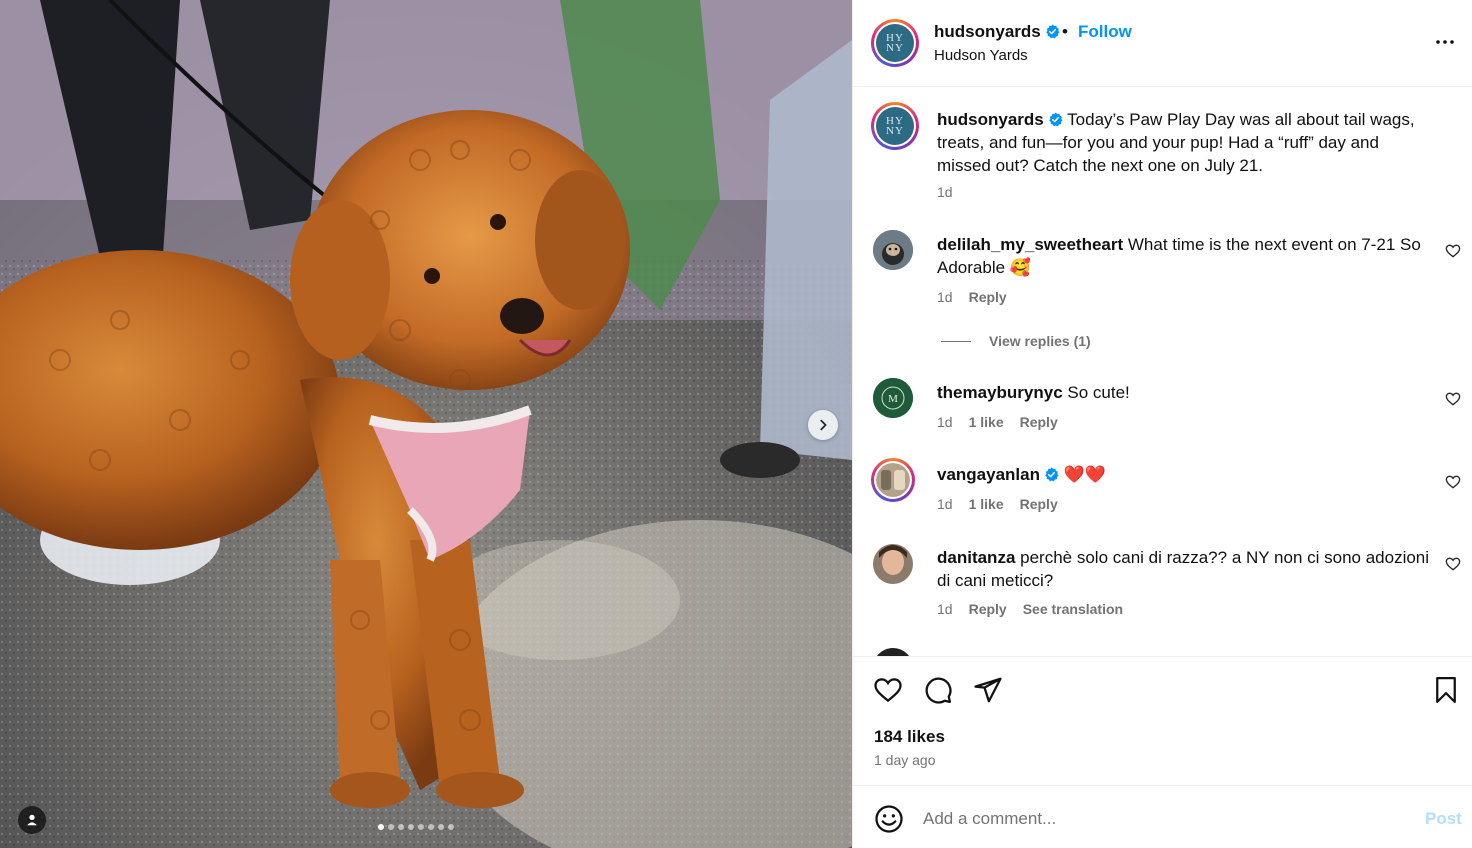 This screenshot has height=848, width=1472. What do you see at coordinates (1000, 392) in the screenshot?
I see `comment-username: themayburynyc` at bounding box center [1000, 392].